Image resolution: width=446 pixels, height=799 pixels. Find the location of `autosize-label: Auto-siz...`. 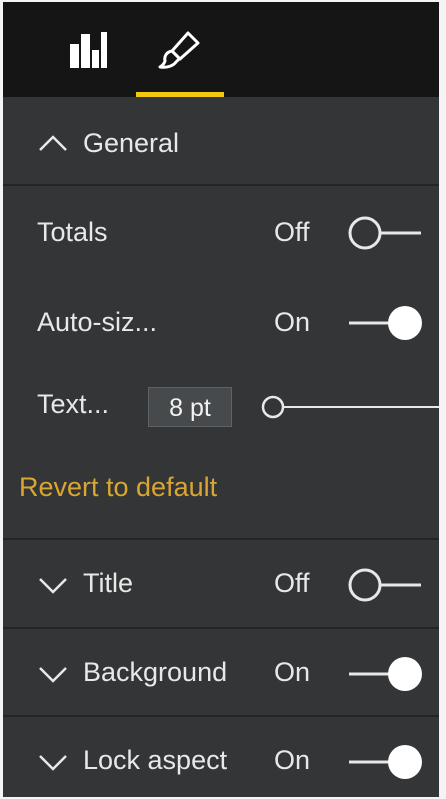

autosize-label: Auto-siz... is located at coordinates (97, 322).